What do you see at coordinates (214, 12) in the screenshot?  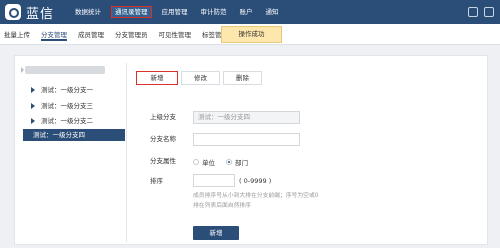 I see `nav-item-audit: 审计防范` at bounding box center [214, 12].